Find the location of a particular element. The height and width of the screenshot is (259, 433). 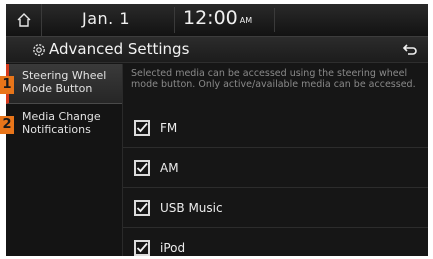

callout-badge-1: 1 is located at coordinates (7, 85).